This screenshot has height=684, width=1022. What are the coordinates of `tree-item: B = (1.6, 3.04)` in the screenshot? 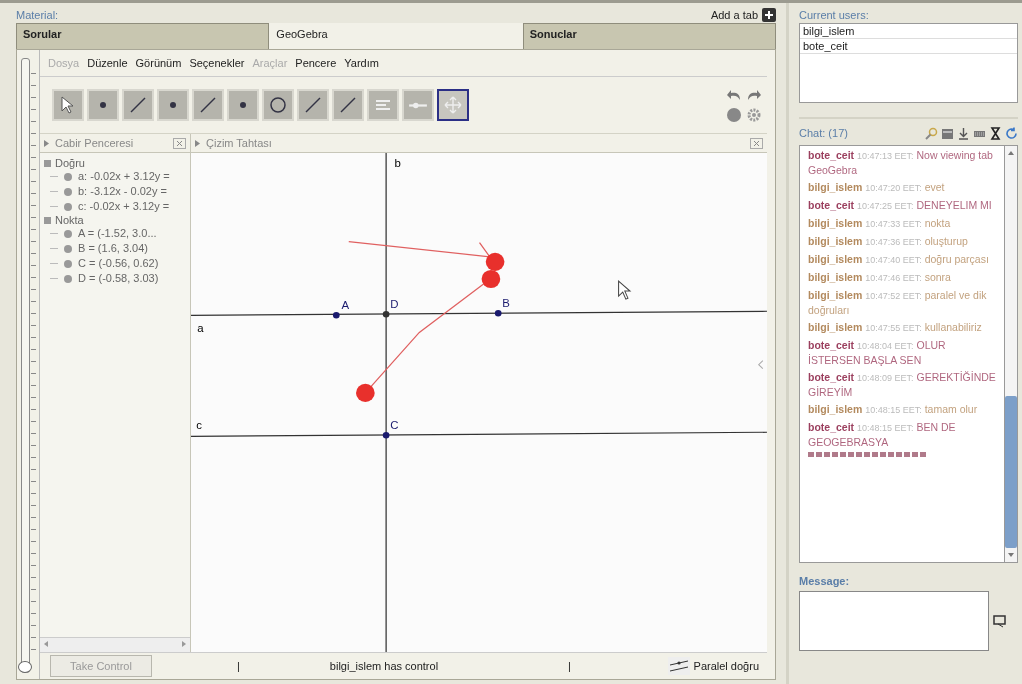 It's located at (113, 248).